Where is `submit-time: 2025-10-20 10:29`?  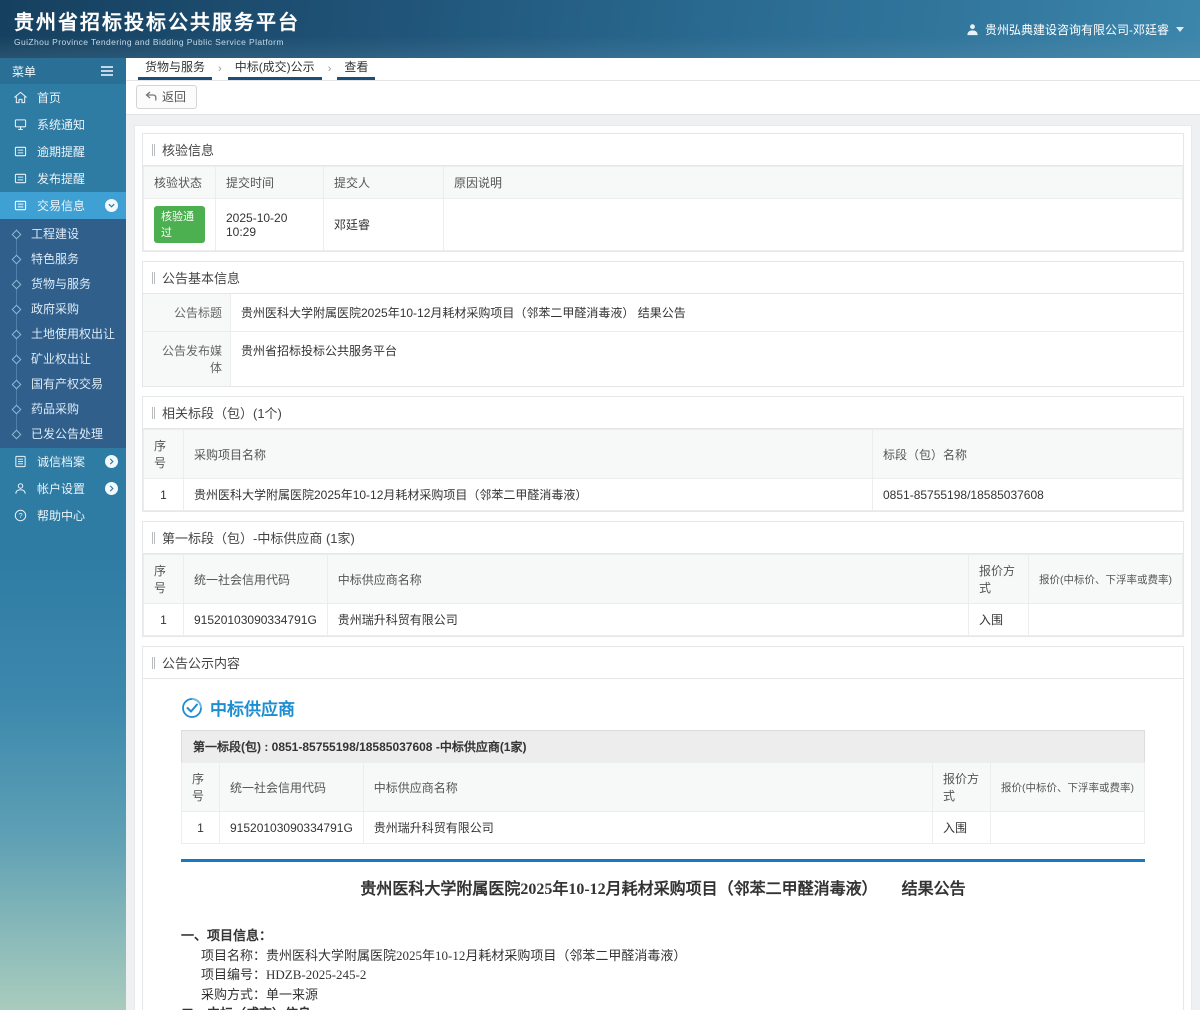
submit-time: 2025-10-20 10:29 is located at coordinates (269, 224).